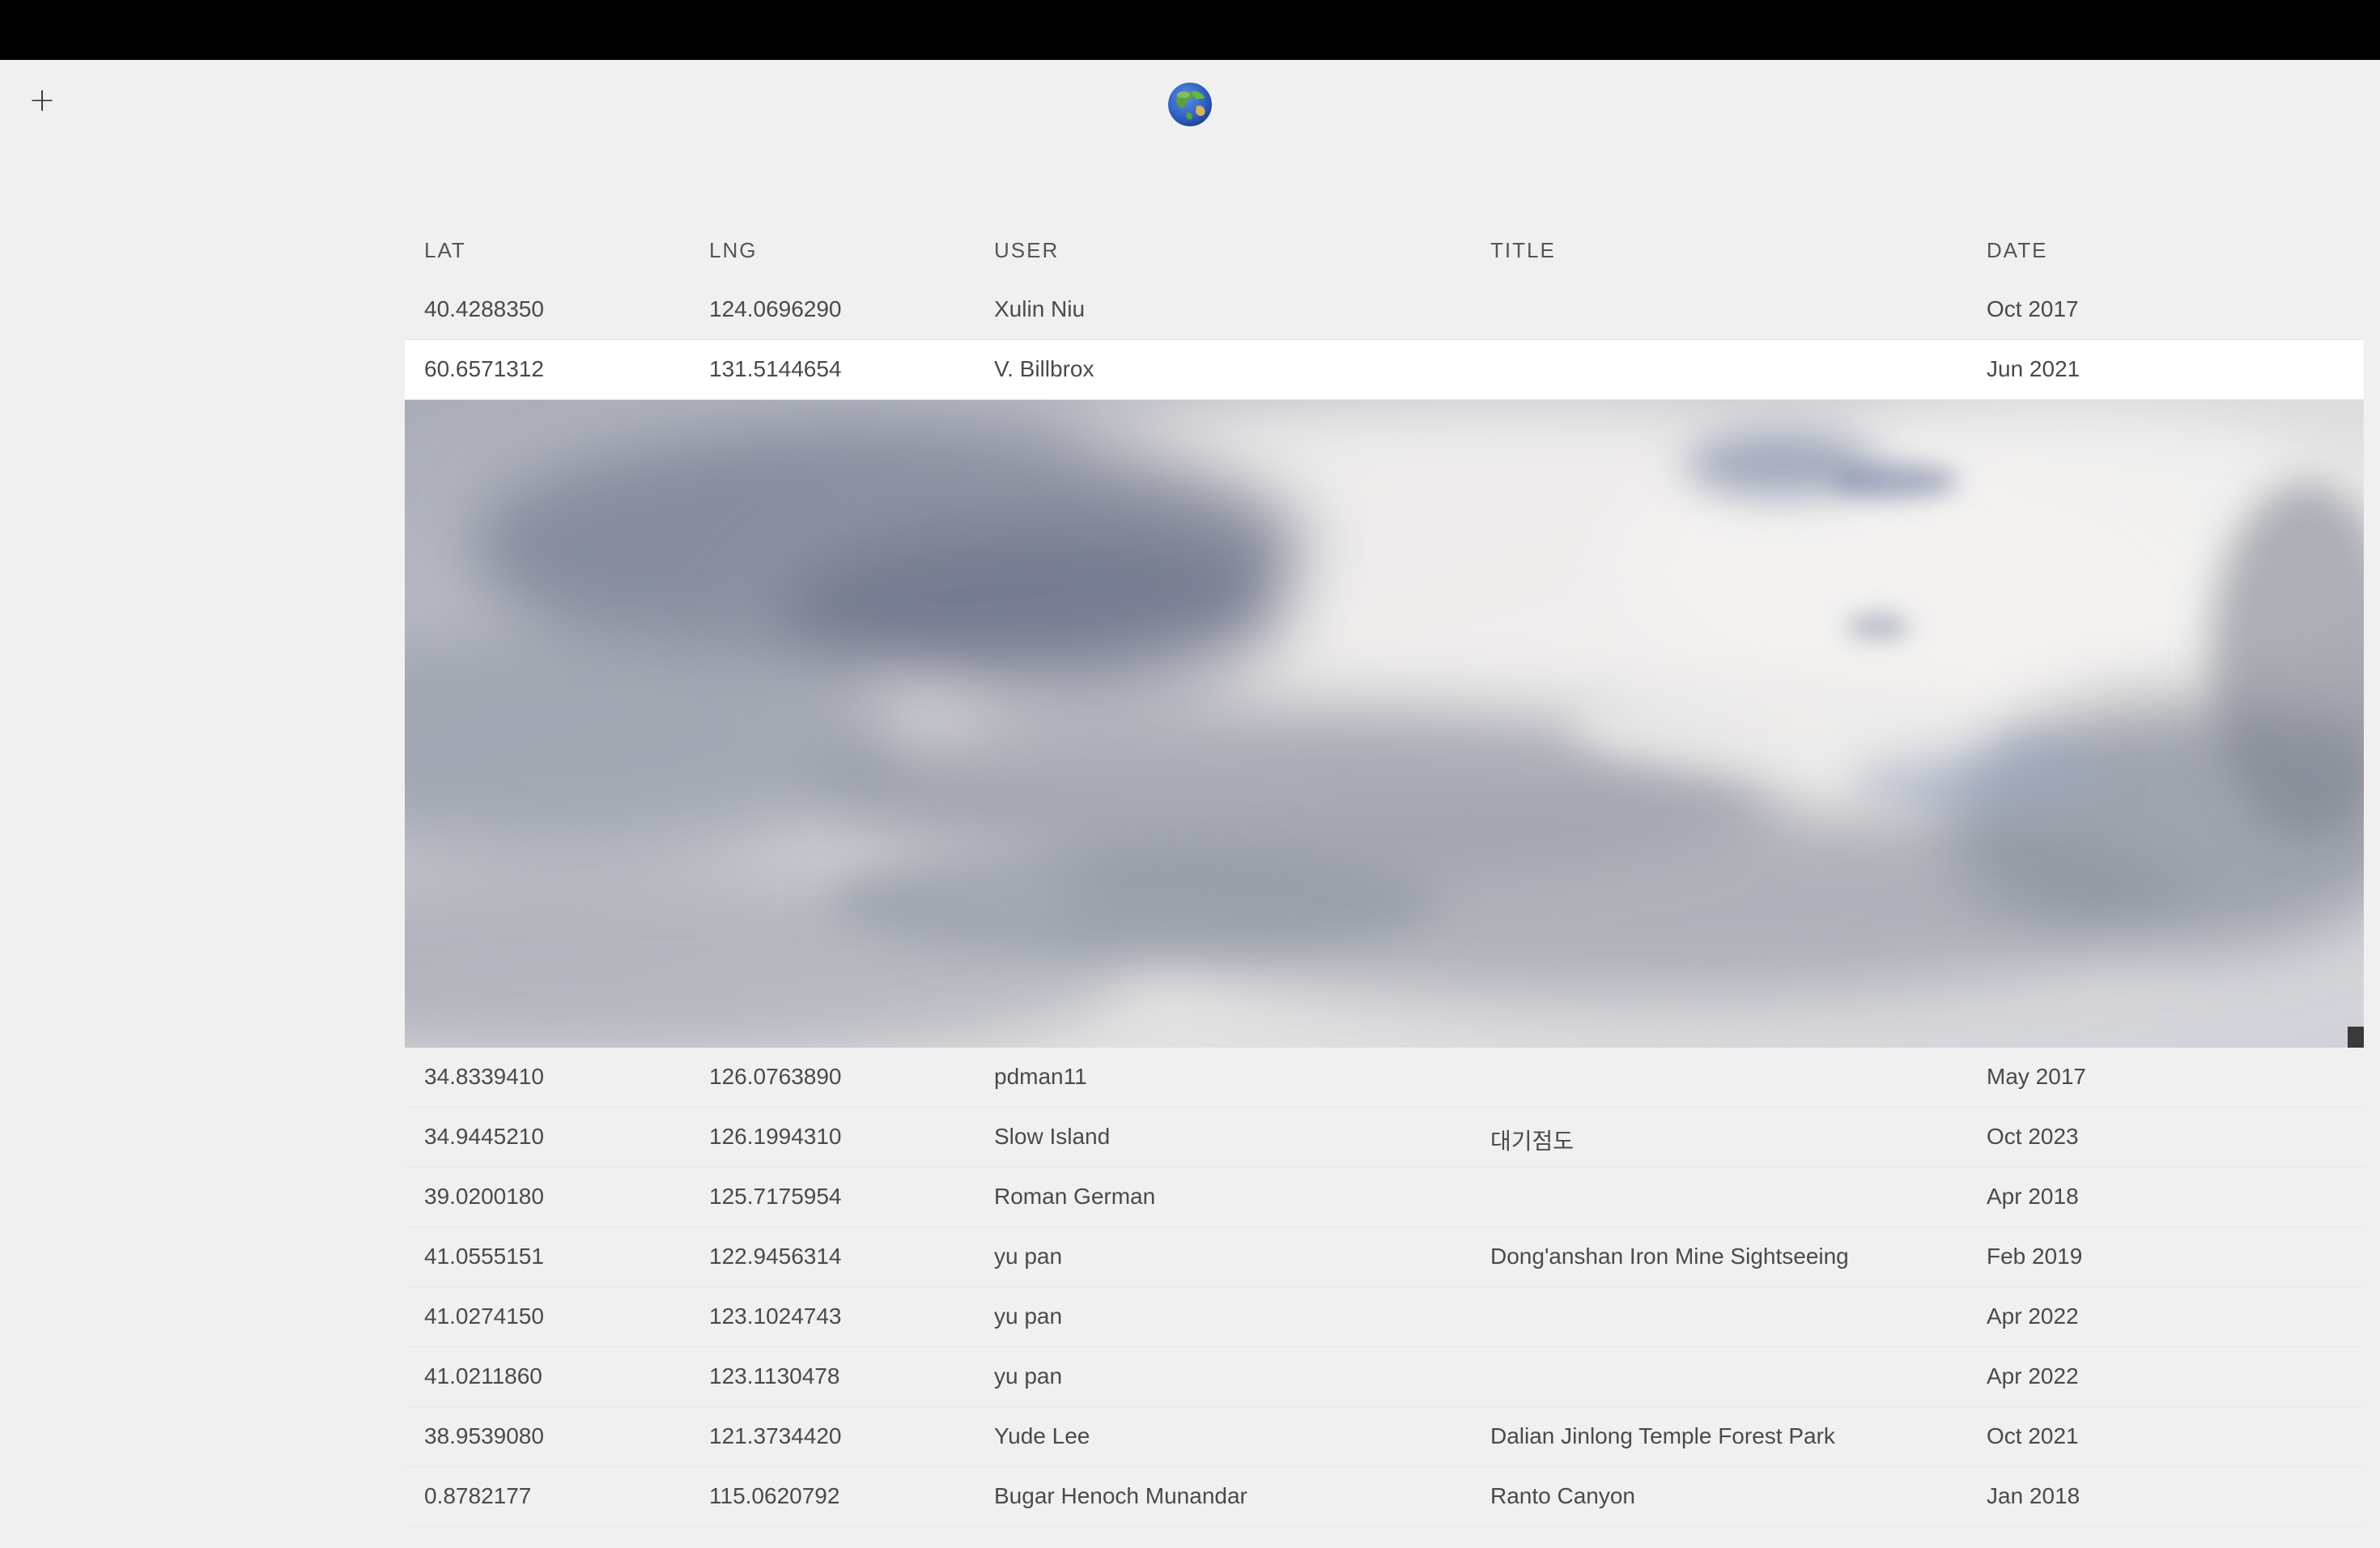 This screenshot has height=1548, width=2380. Describe the element at coordinates (1384, 310) in the screenshot. I see `table-row: 40.4288350 124.0696290 Xulin Niu Oct 2017` at that location.